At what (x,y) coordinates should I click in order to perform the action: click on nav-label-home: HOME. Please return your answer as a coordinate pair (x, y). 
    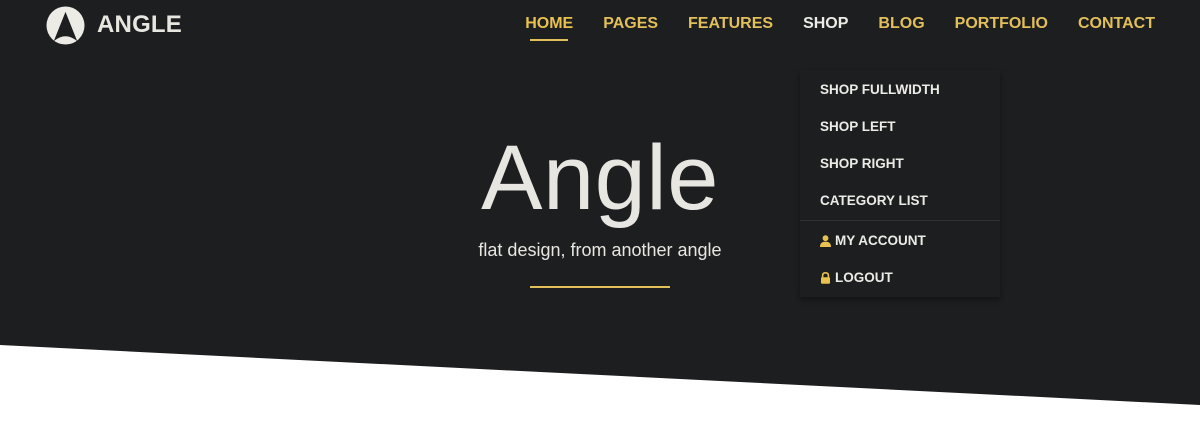
    Looking at the image, I should click on (549, 23).